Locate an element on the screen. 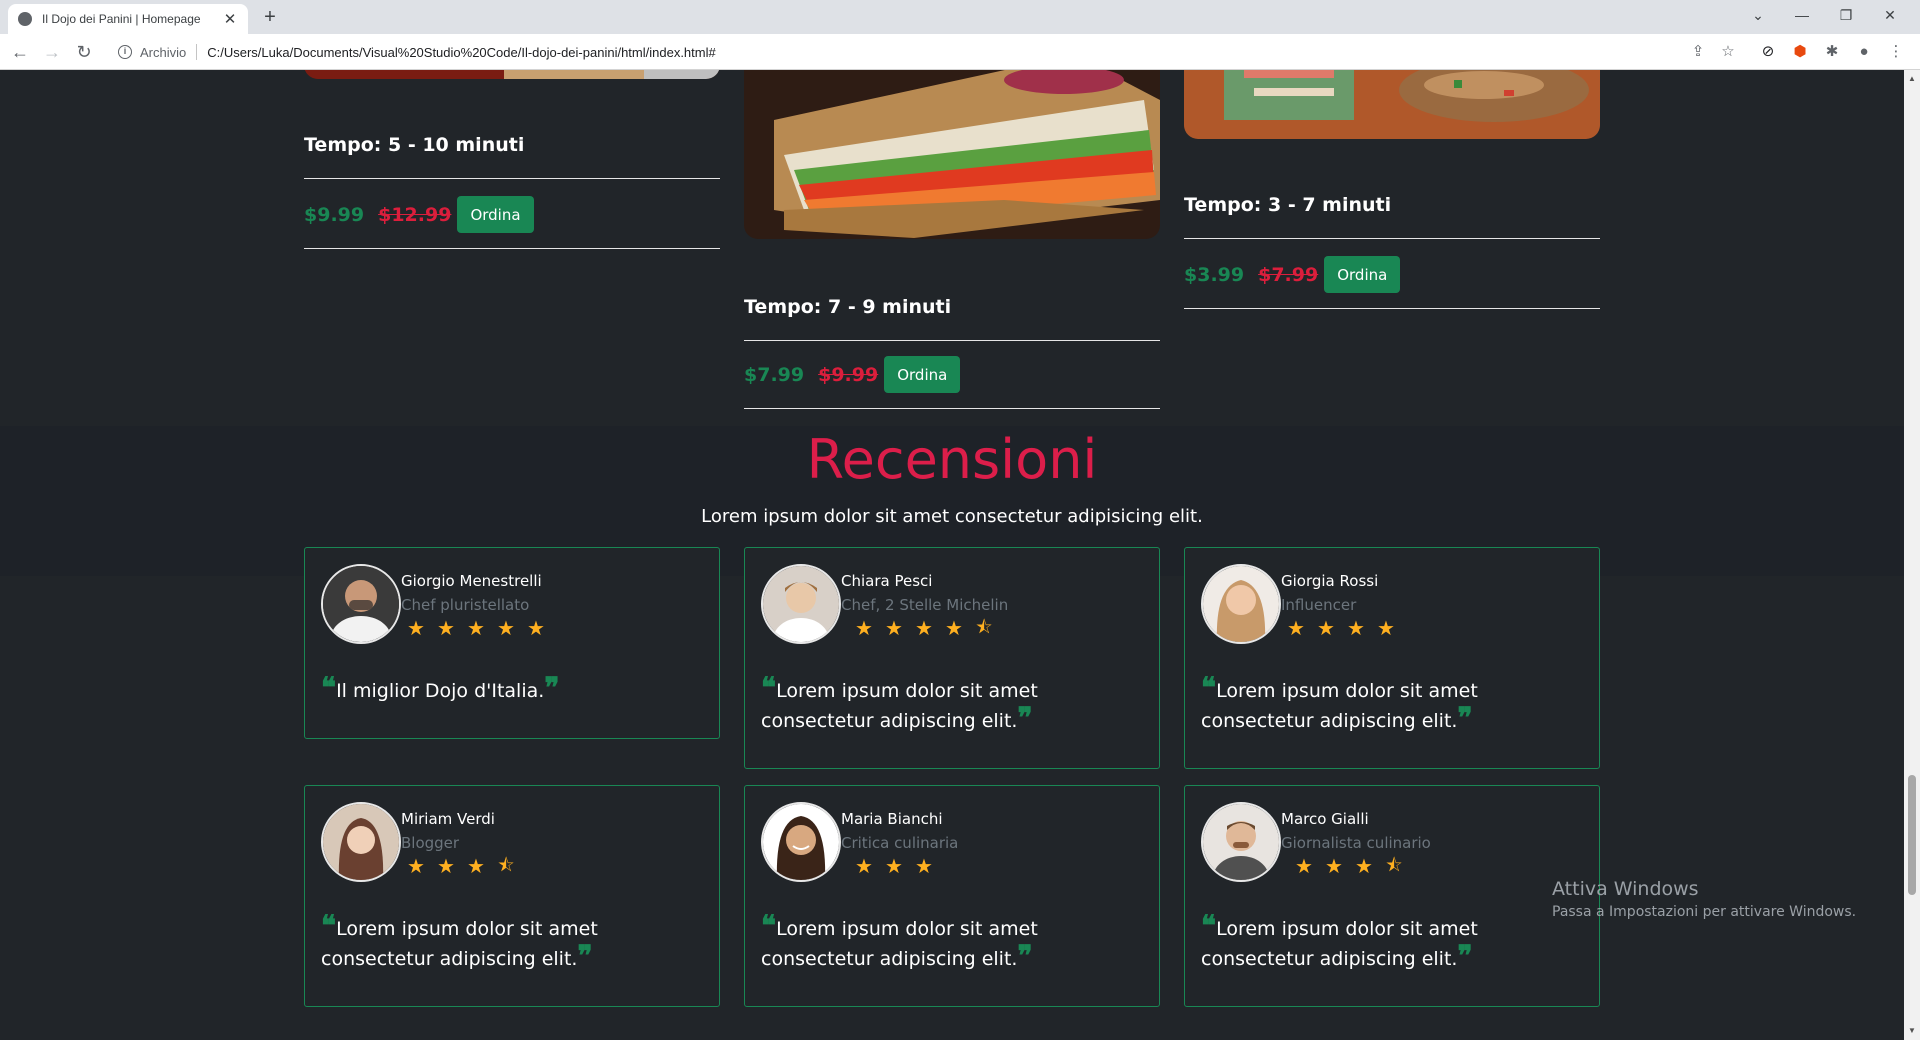 Image resolution: width=1920 pixels, height=1040 pixels. bookmark-star-icon: ☆ is located at coordinates (1728, 52).